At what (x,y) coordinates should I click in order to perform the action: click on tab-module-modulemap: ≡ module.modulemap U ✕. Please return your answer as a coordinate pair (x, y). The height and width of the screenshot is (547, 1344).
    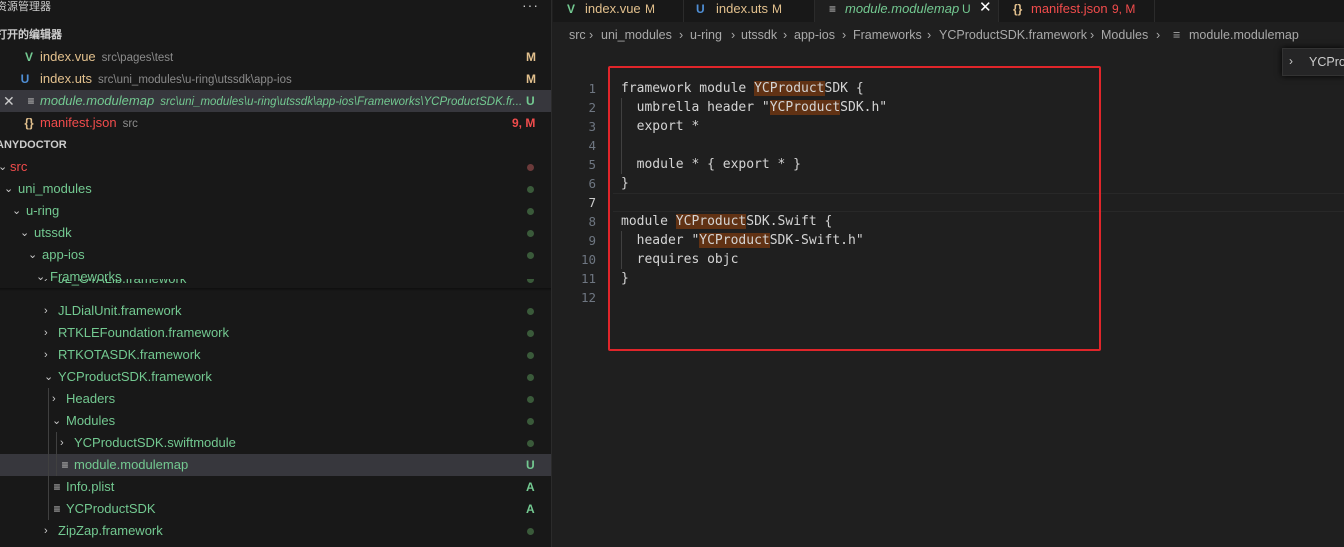
    Looking at the image, I should click on (907, 11).